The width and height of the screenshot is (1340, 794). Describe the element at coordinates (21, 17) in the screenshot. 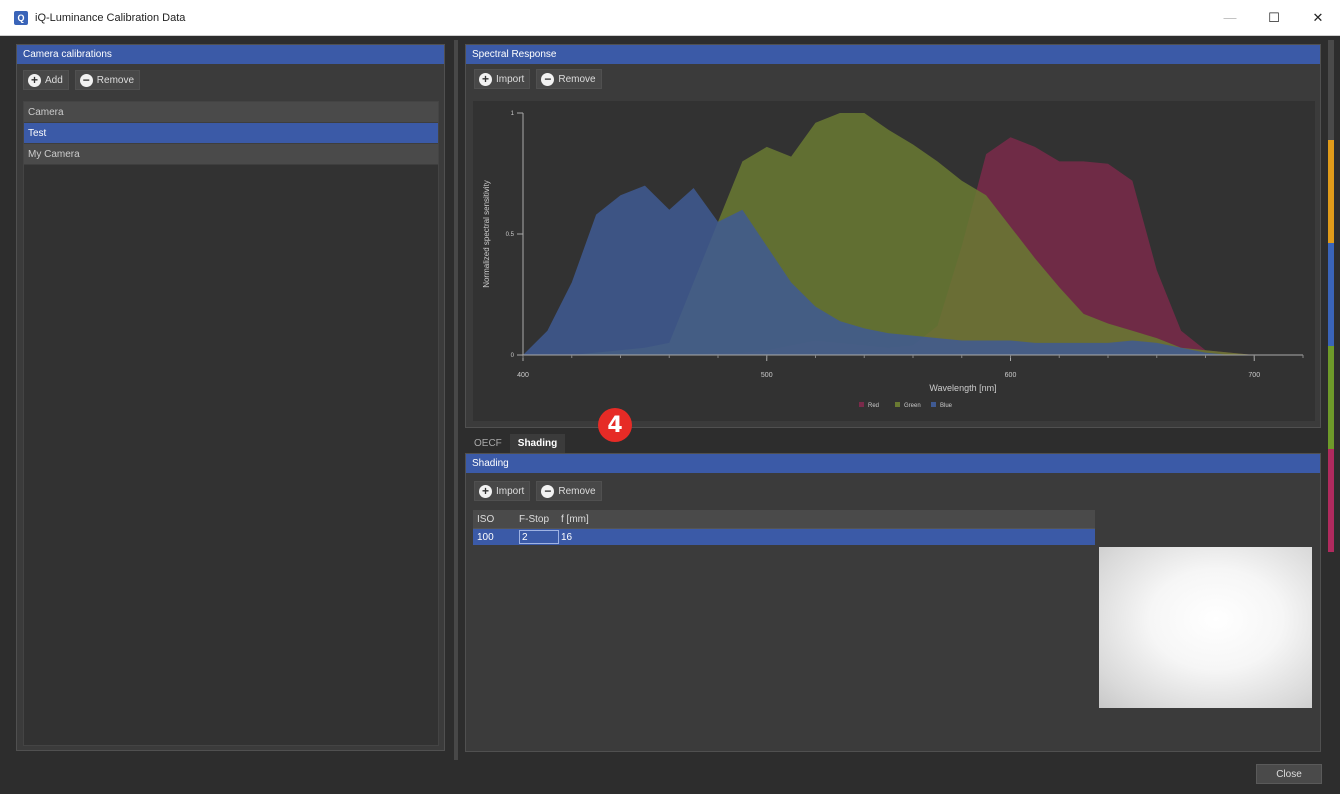

I see `app-icon: Q` at that location.